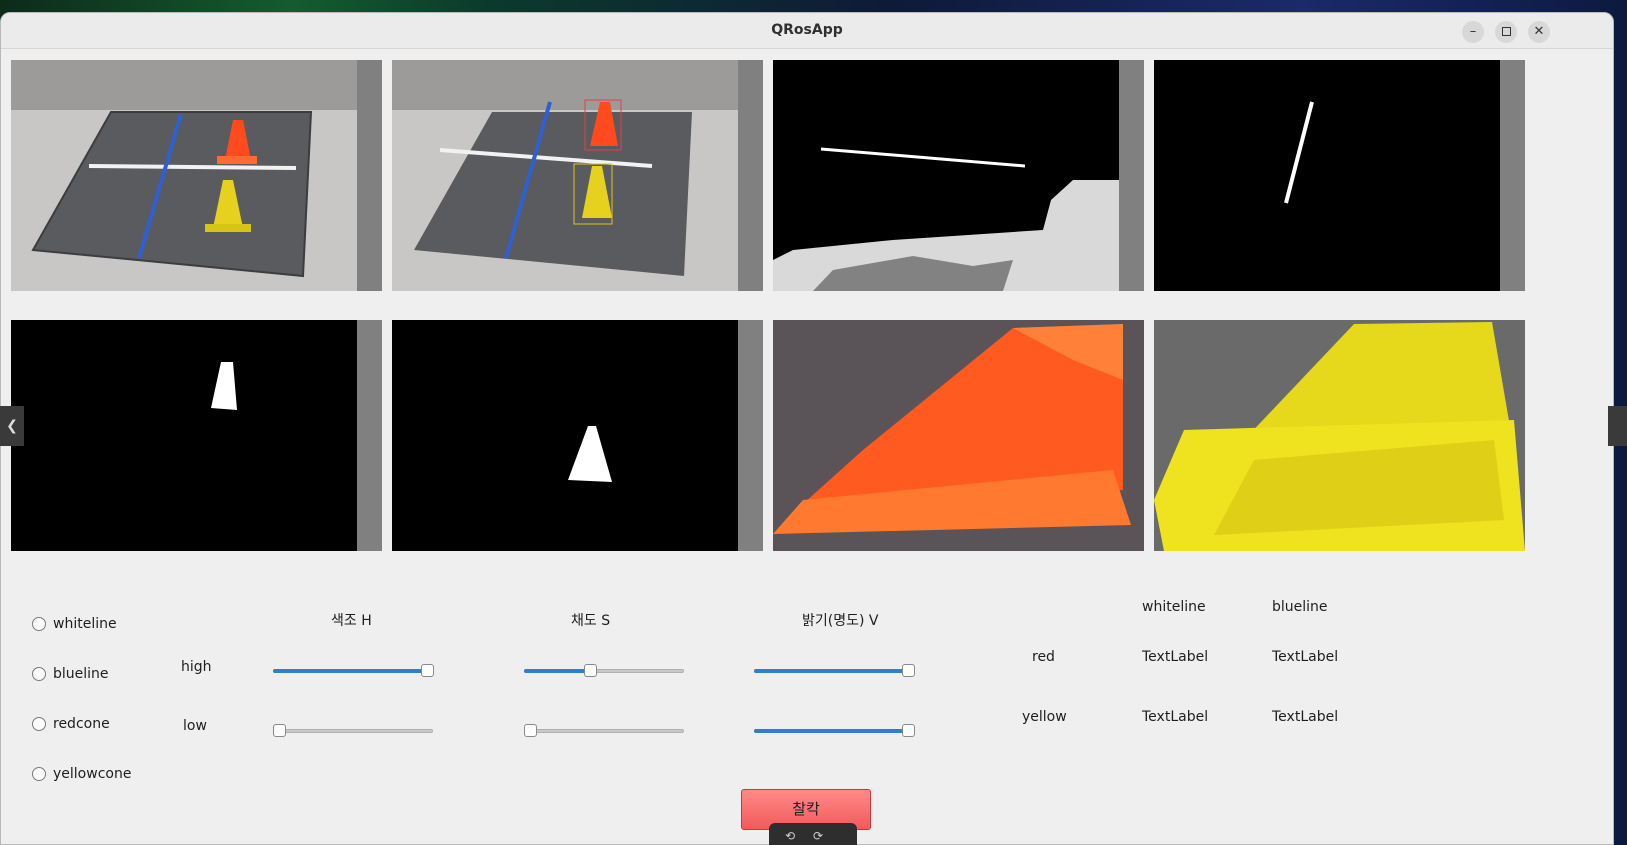 This screenshot has height=845, width=1627. What do you see at coordinates (1327, 175) in the screenshot?
I see `blueline-mask-image` at bounding box center [1327, 175].